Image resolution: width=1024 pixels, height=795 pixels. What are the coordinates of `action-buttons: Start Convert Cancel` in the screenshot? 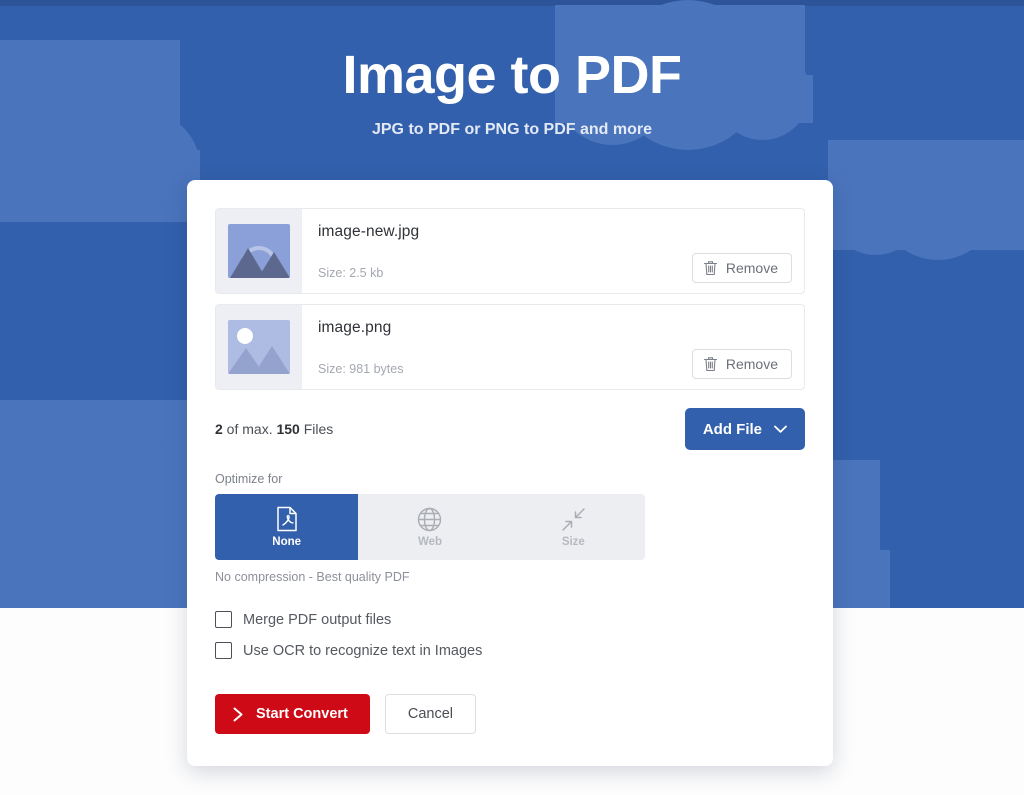 It's located at (510, 714).